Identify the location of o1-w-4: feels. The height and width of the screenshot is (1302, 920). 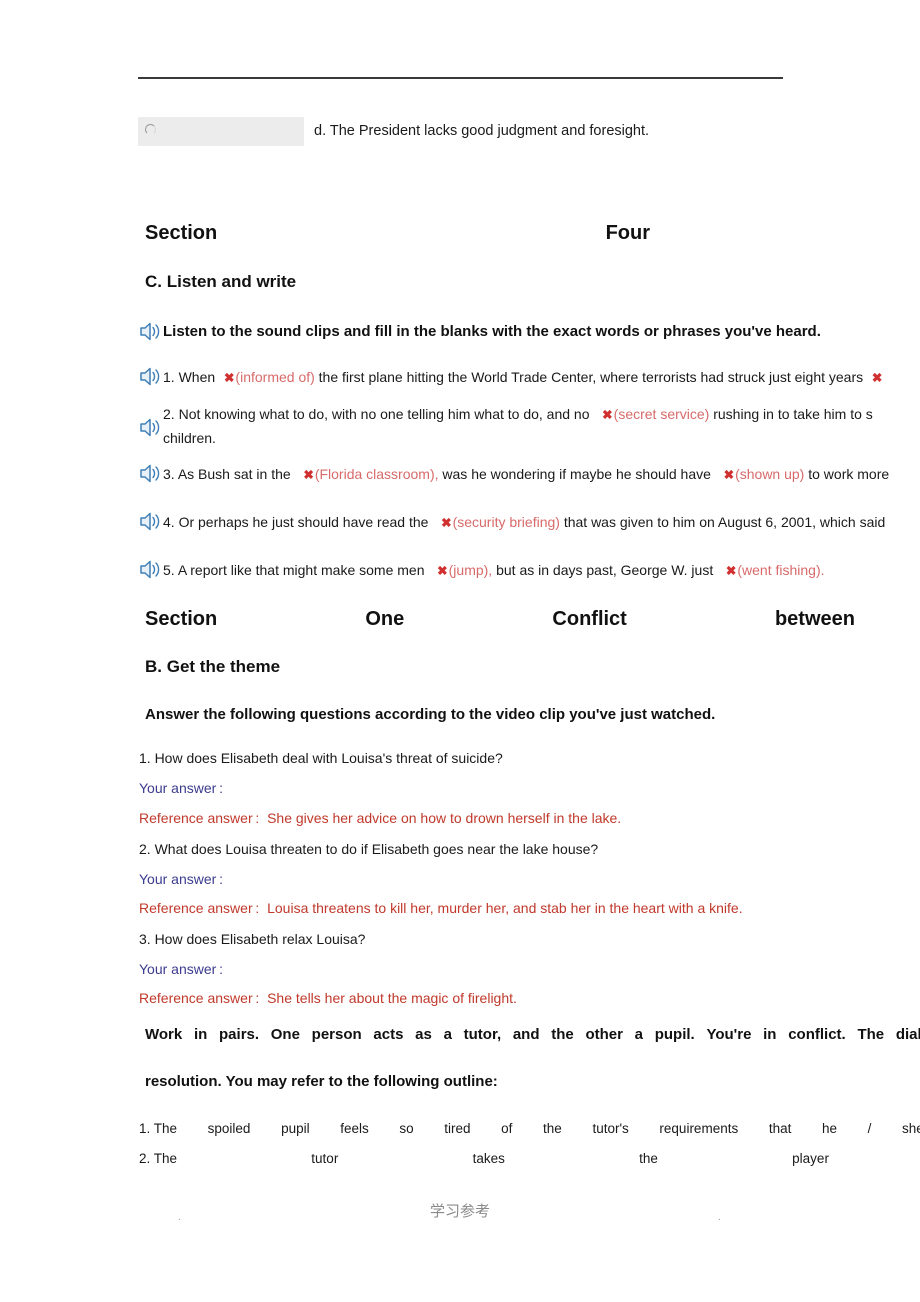
(354, 1128).